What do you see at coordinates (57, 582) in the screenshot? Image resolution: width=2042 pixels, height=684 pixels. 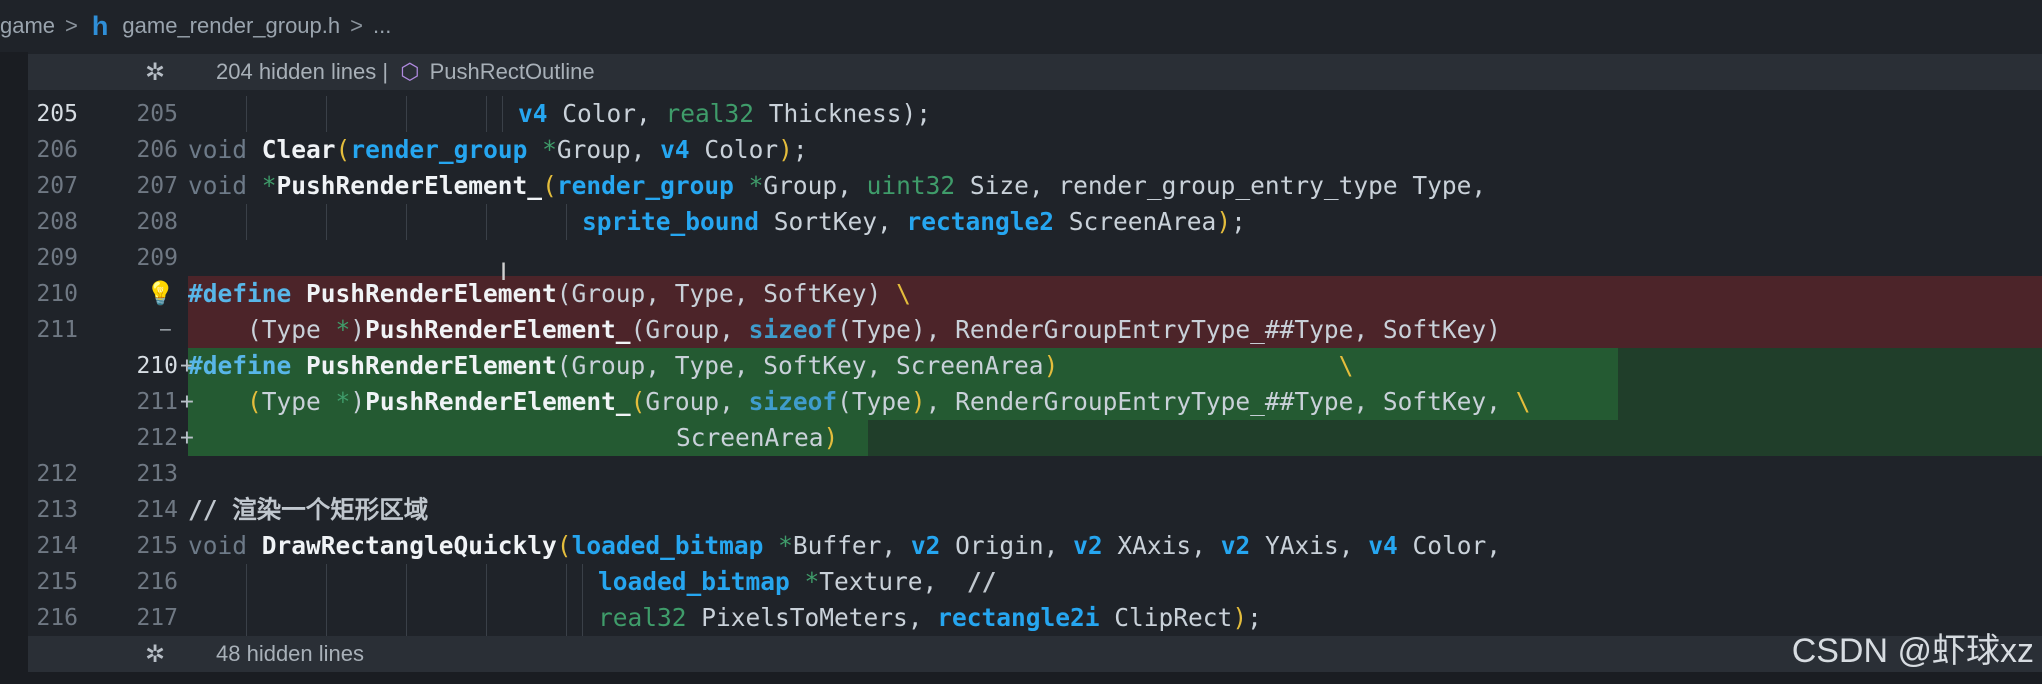 I see `old-line-number: 215` at bounding box center [57, 582].